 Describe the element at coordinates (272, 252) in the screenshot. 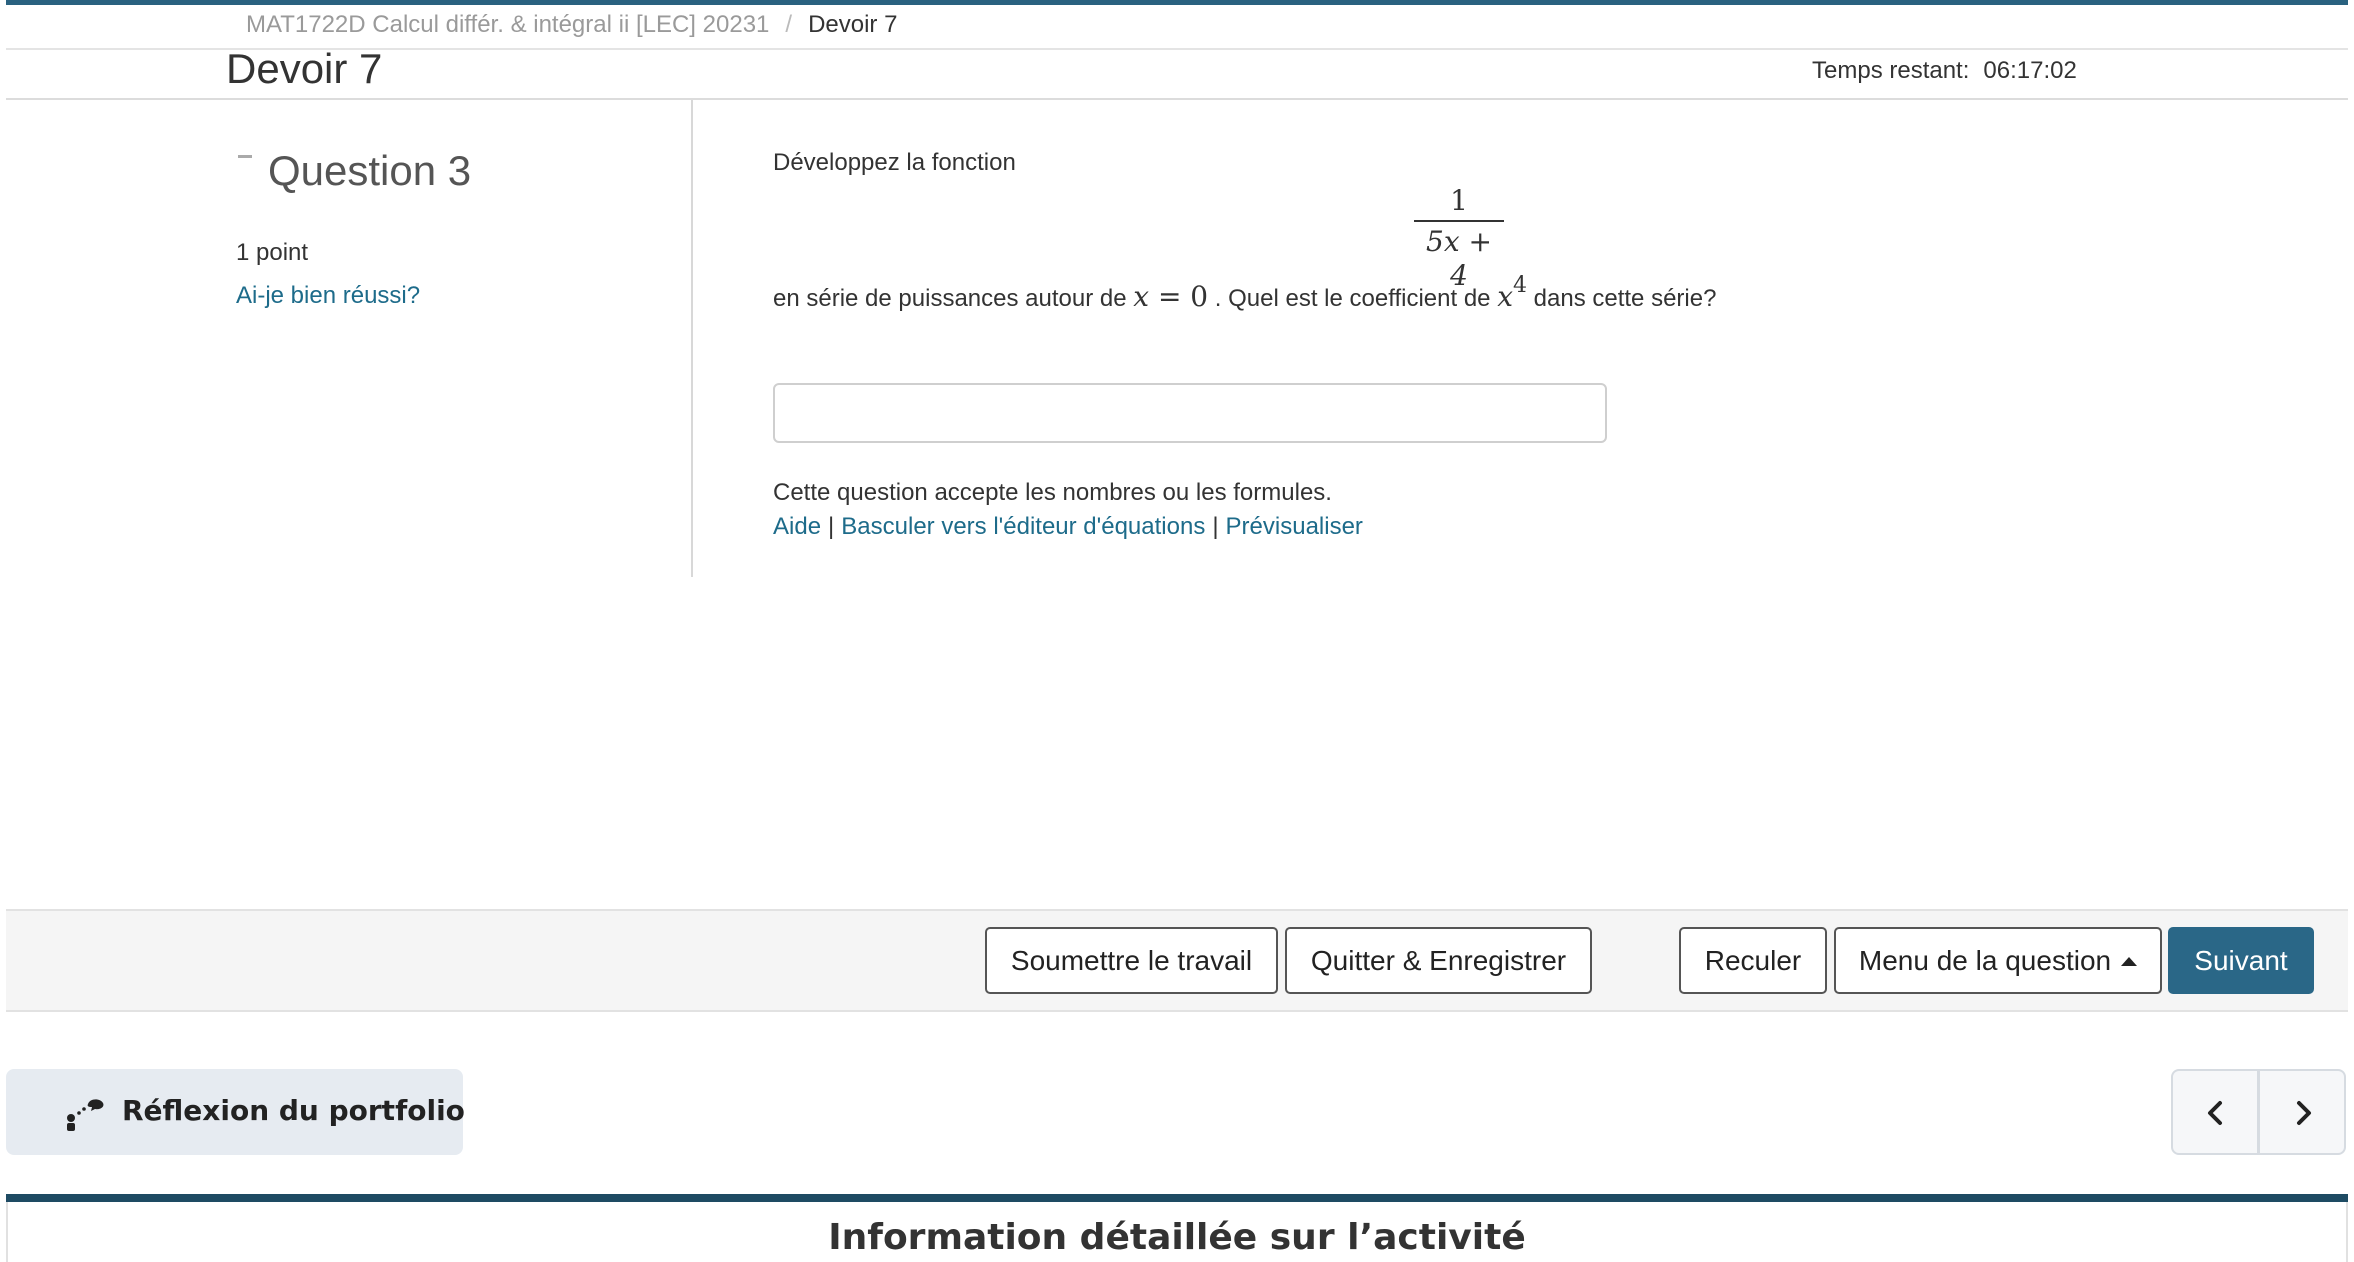

I see `question-points: 1 point` at that location.